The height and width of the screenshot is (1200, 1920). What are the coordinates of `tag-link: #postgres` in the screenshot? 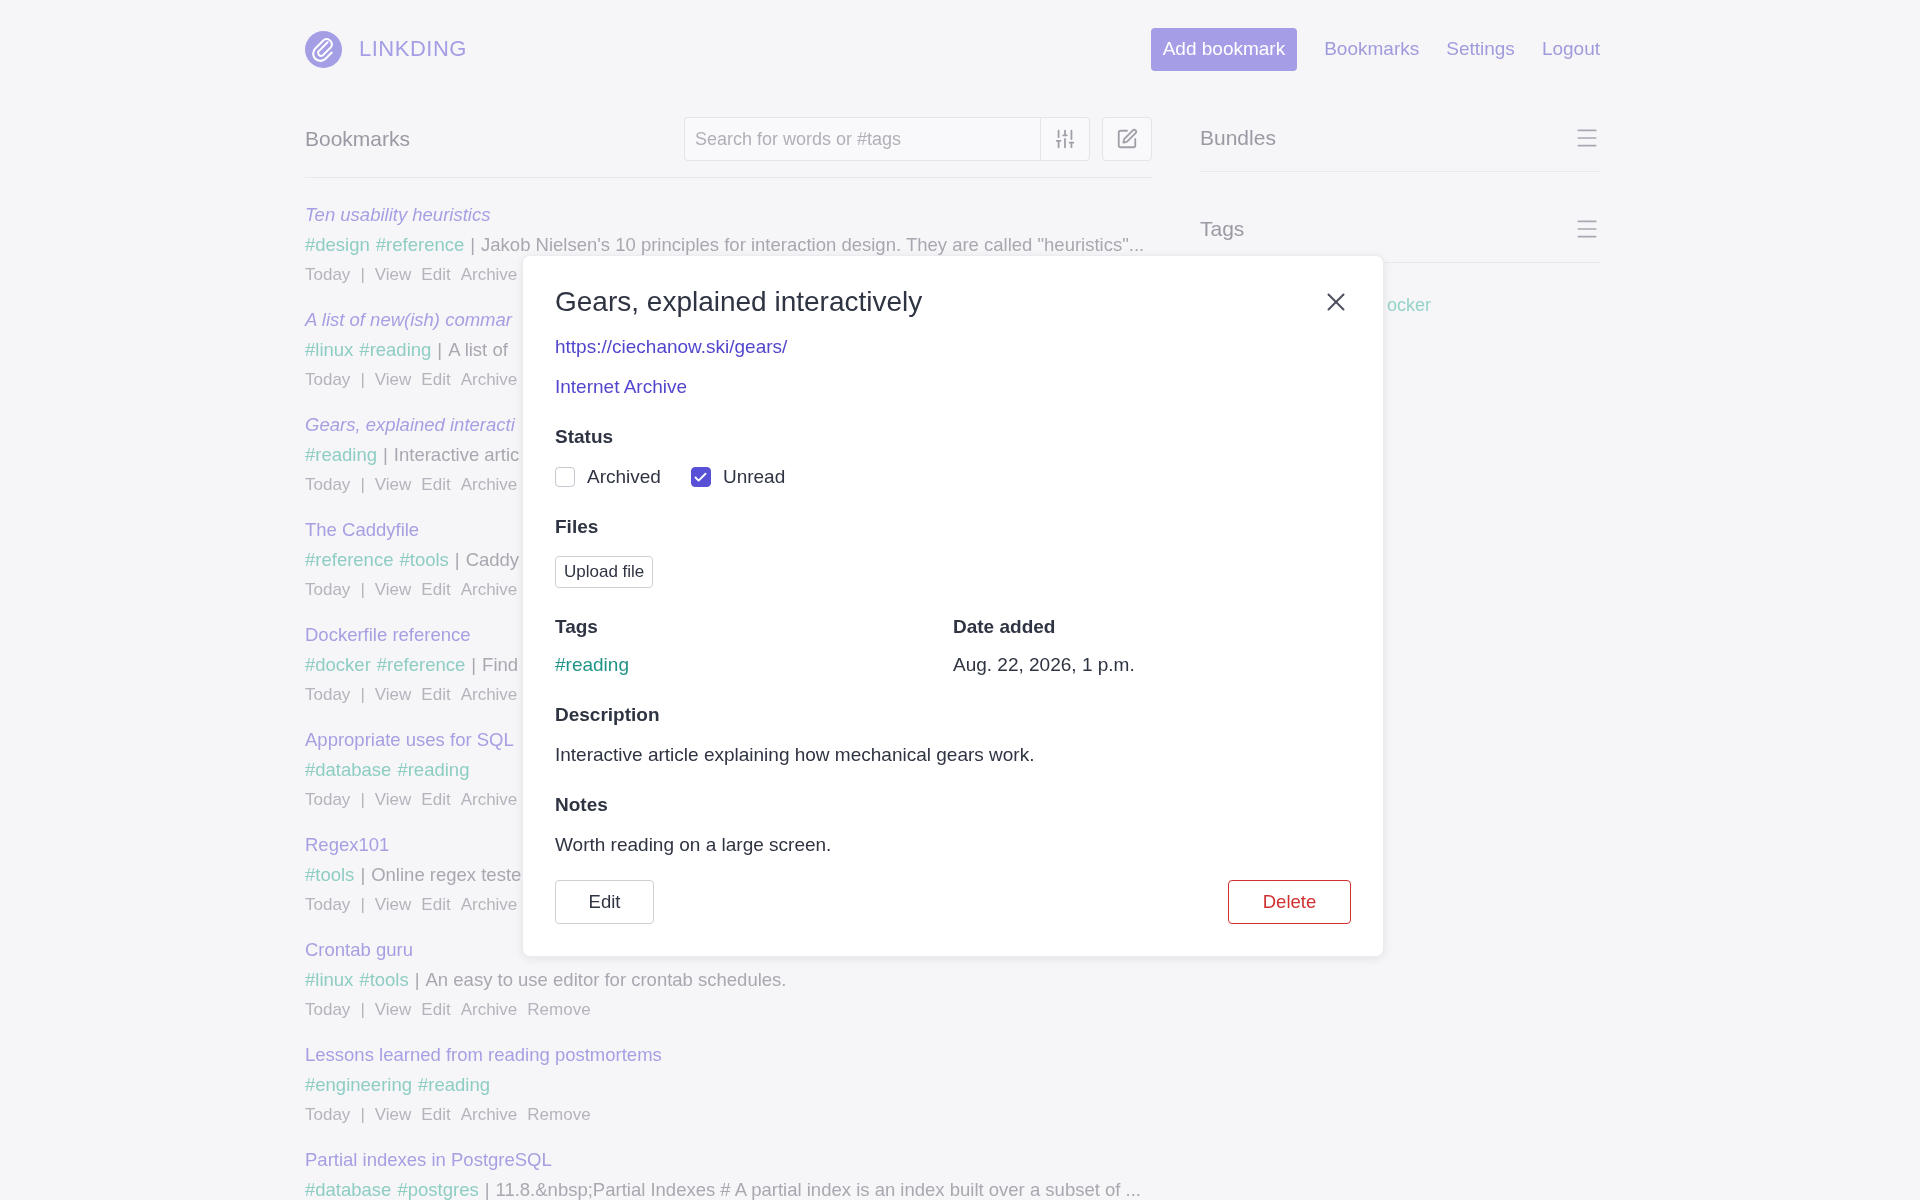 It's located at (438, 1187).